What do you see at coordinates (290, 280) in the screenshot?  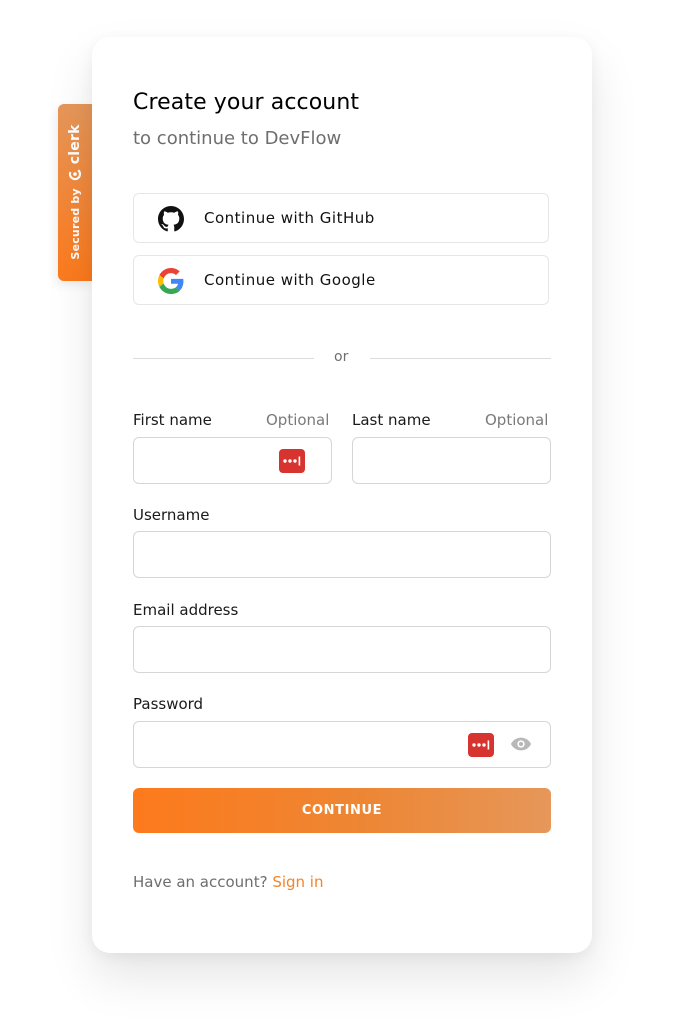 I see `google-button-label: Continue with Google` at bounding box center [290, 280].